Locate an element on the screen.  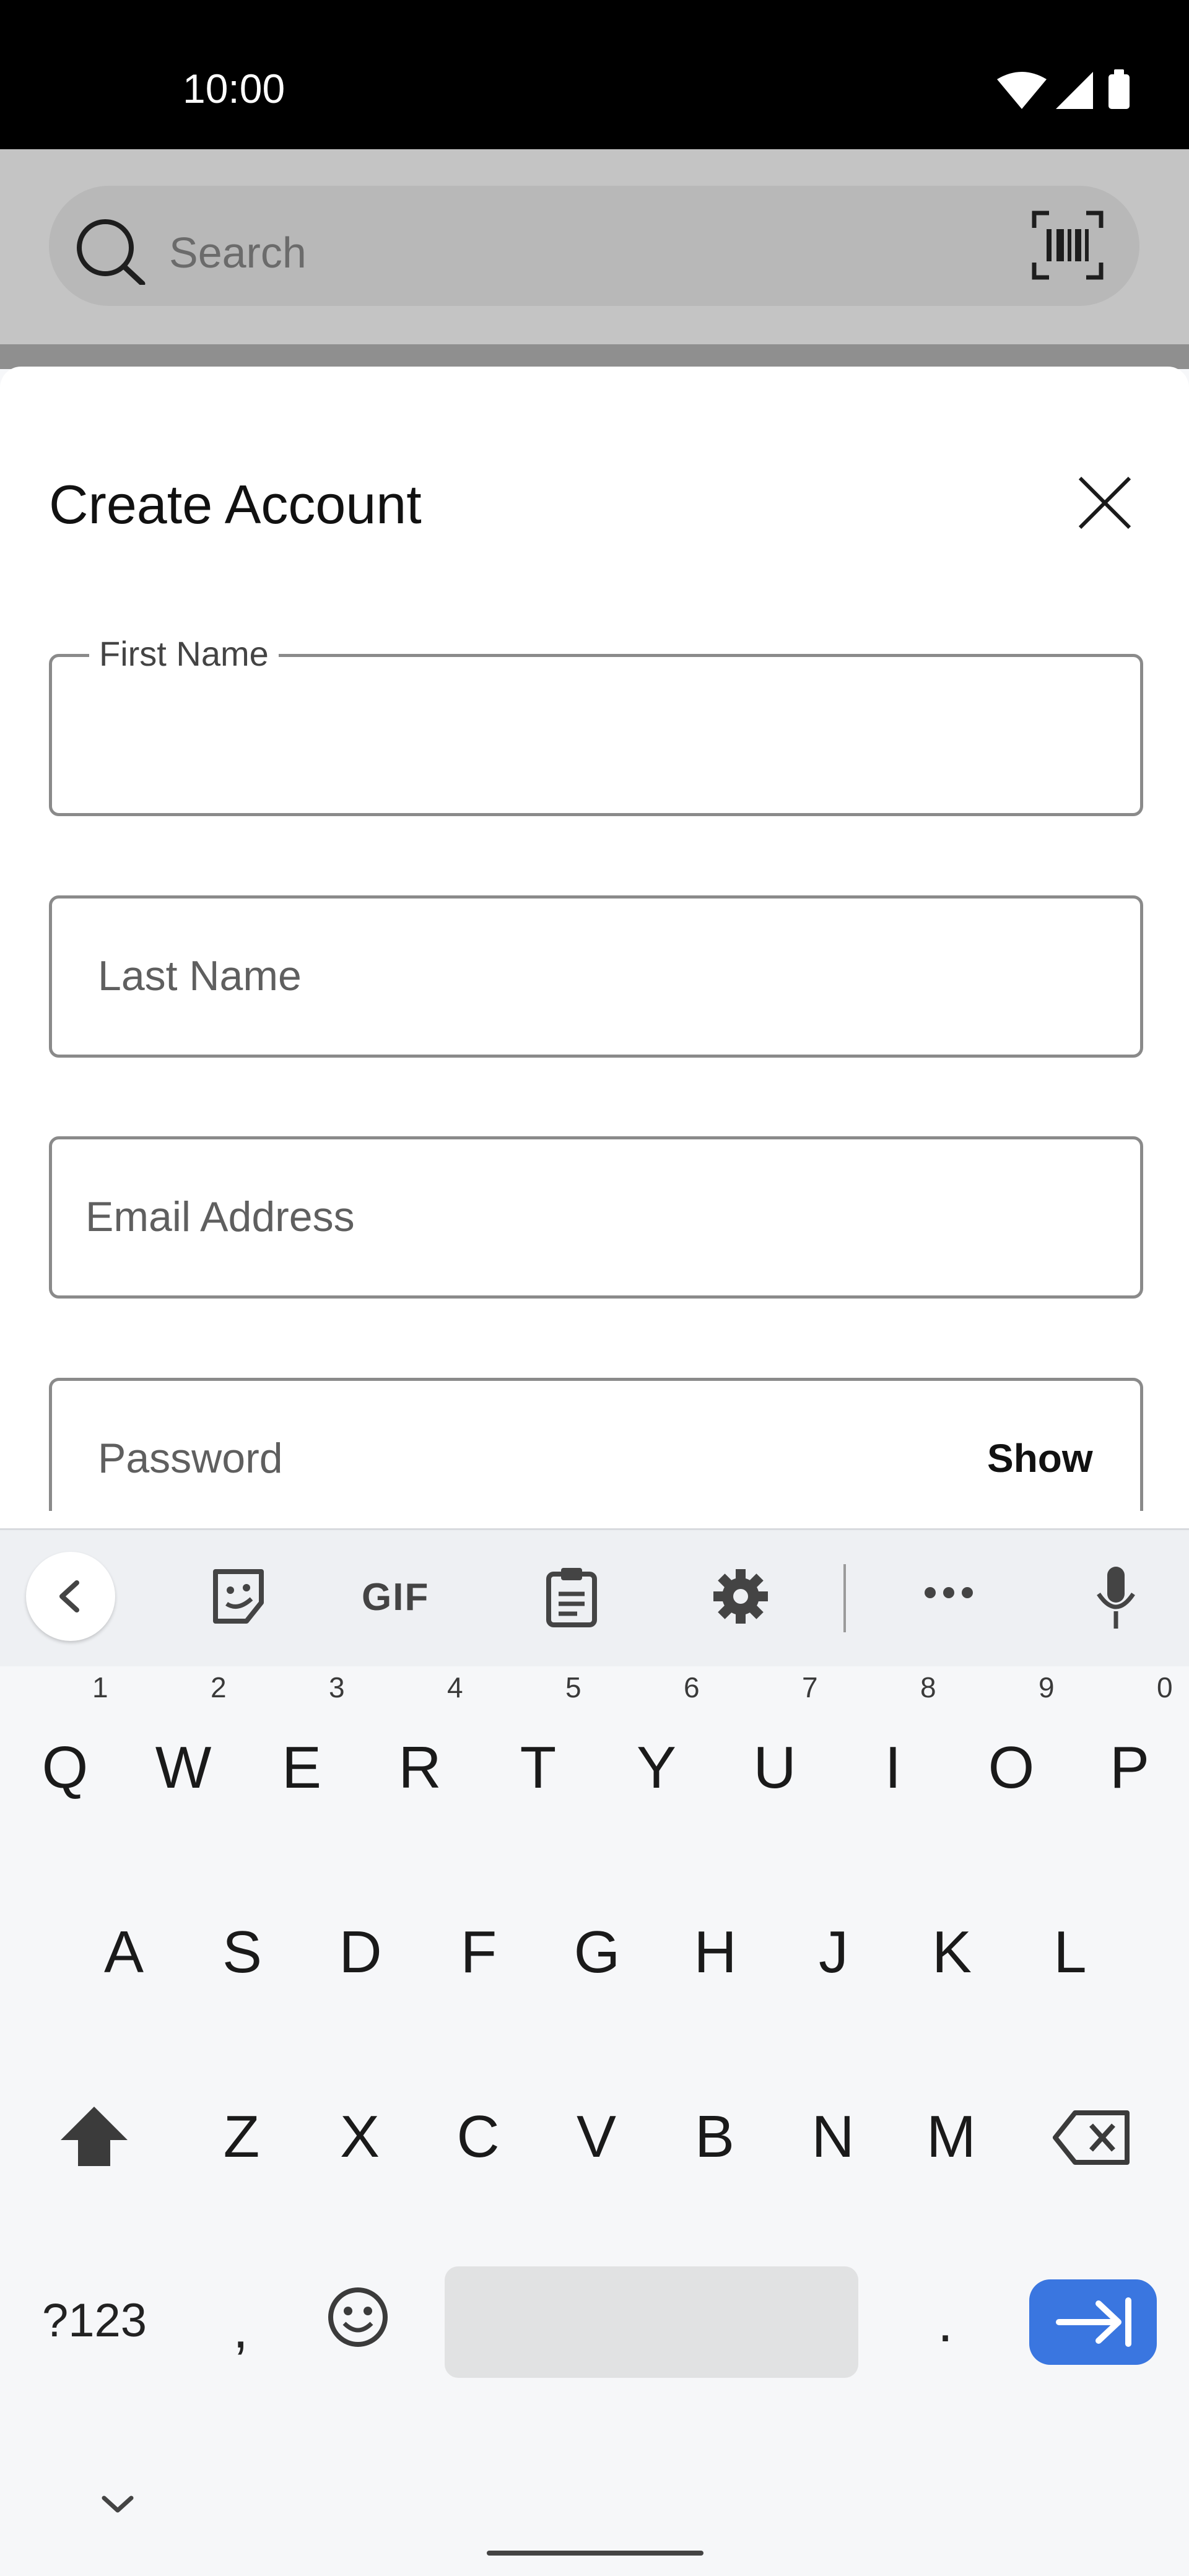
first-name-label: First Name is located at coordinates (184, 653).